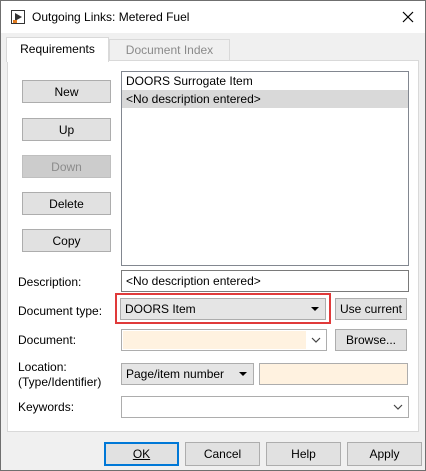 The height and width of the screenshot is (471, 426). I want to click on cancel-button-label: Cancel, so click(222, 454).